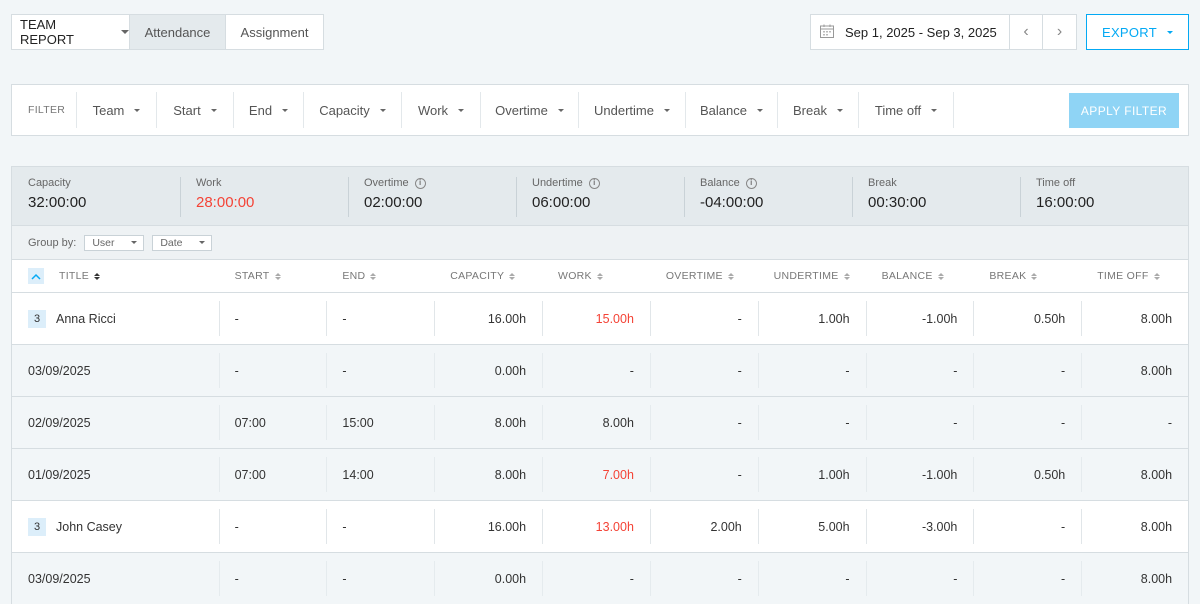 Image resolution: width=1200 pixels, height=604 pixels. What do you see at coordinates (187, 110) in the screenshot?
I see `filter-item-label: Start` at bounding box center [187, 110].